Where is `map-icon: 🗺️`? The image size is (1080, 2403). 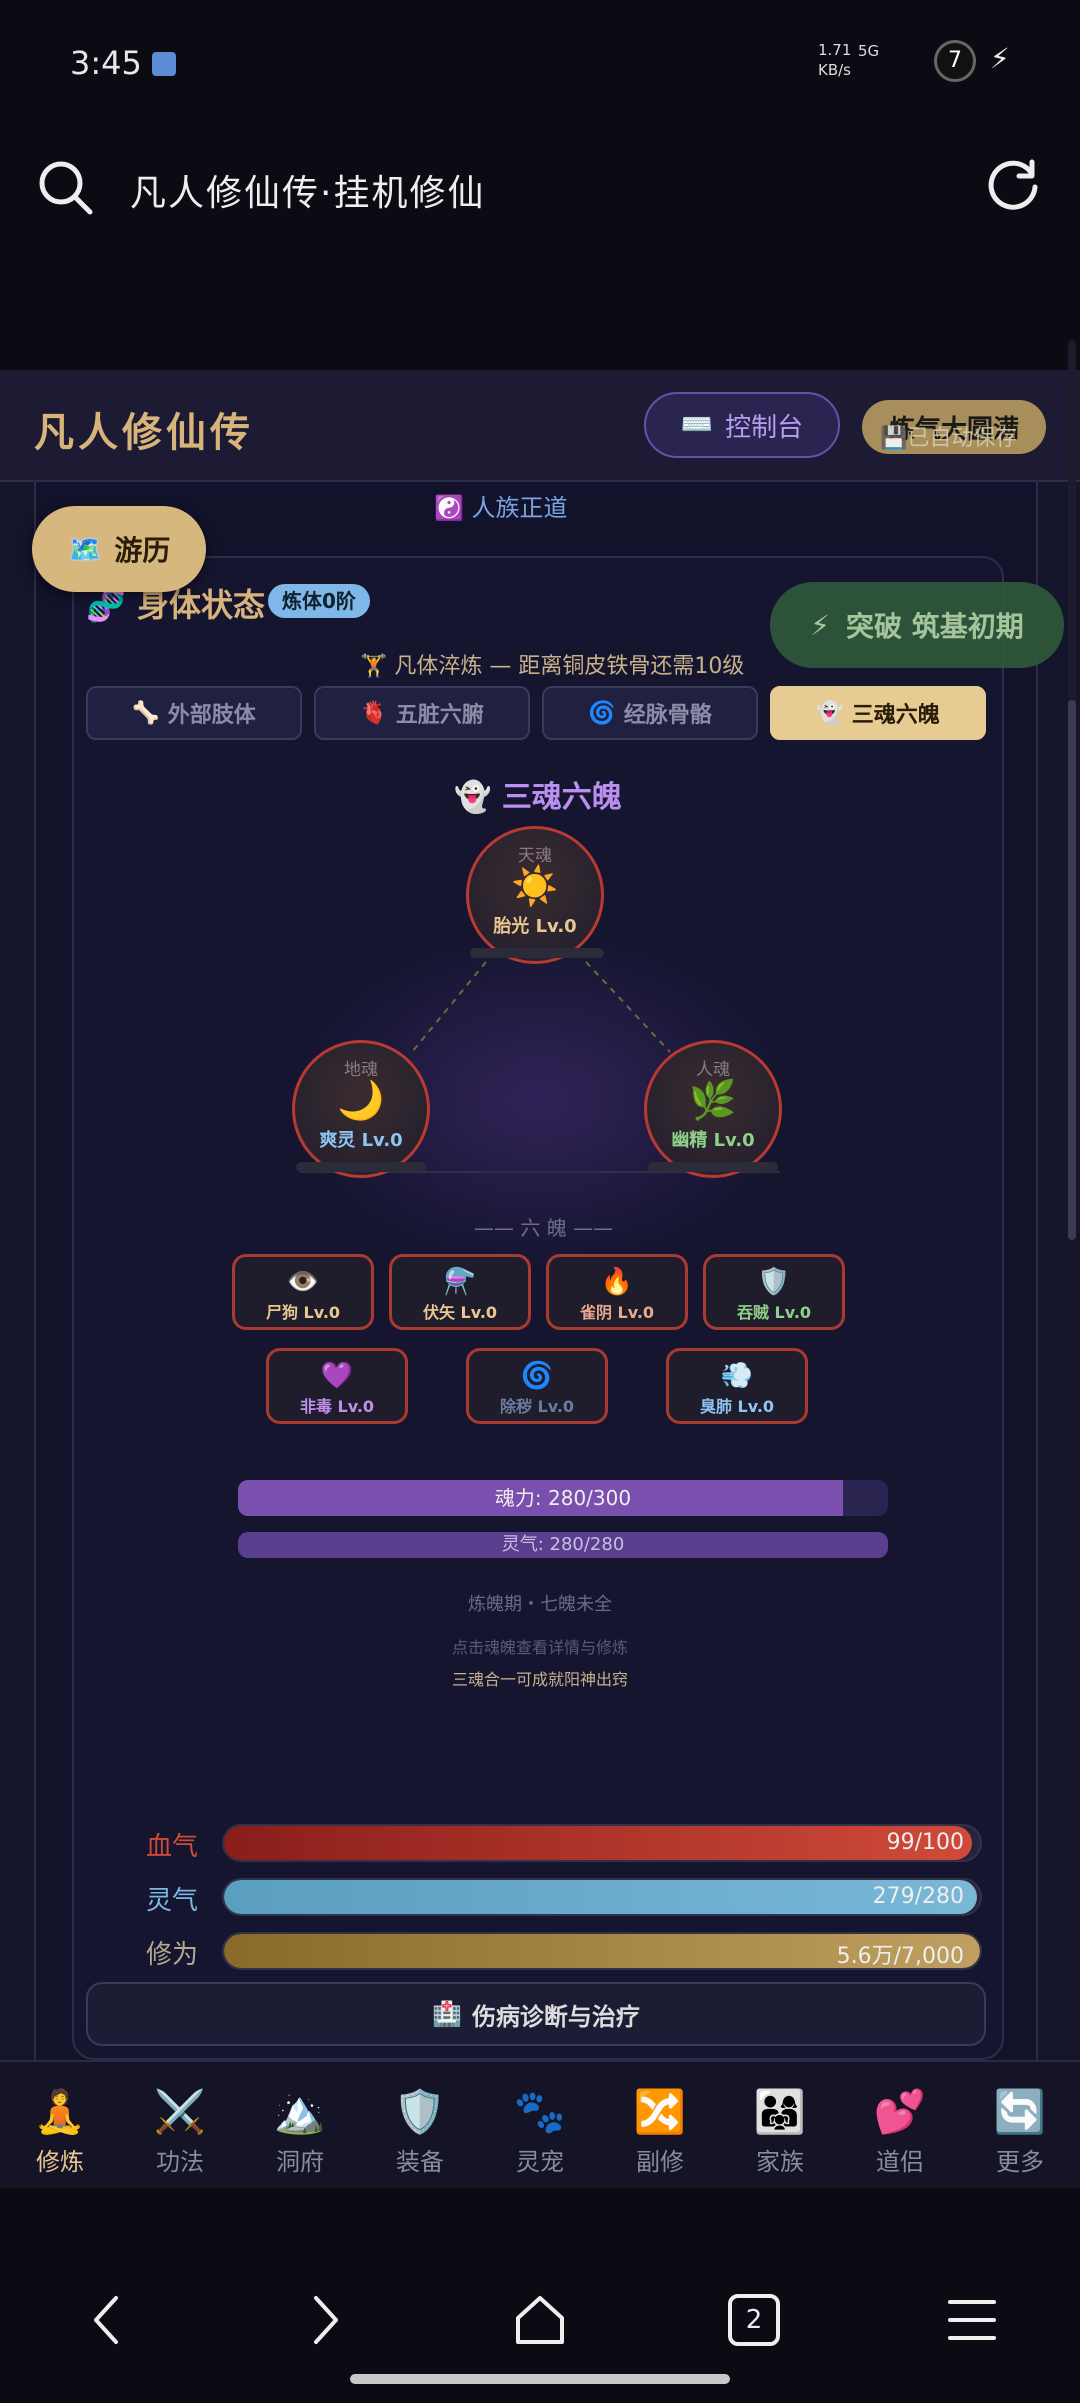
map-icon: 🗺️ is located at coordinates (85, 549).